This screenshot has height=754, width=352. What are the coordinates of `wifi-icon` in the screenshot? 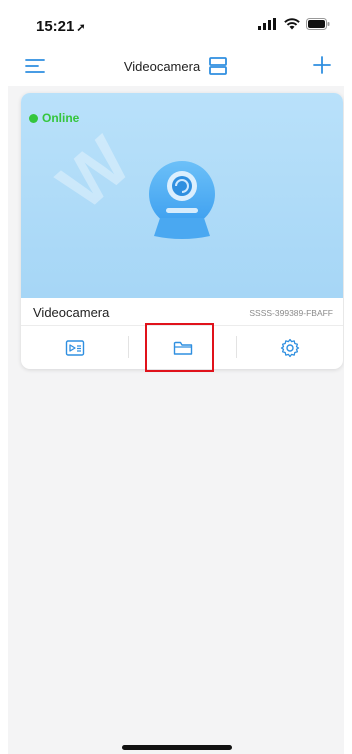 It's located at (292, 24).